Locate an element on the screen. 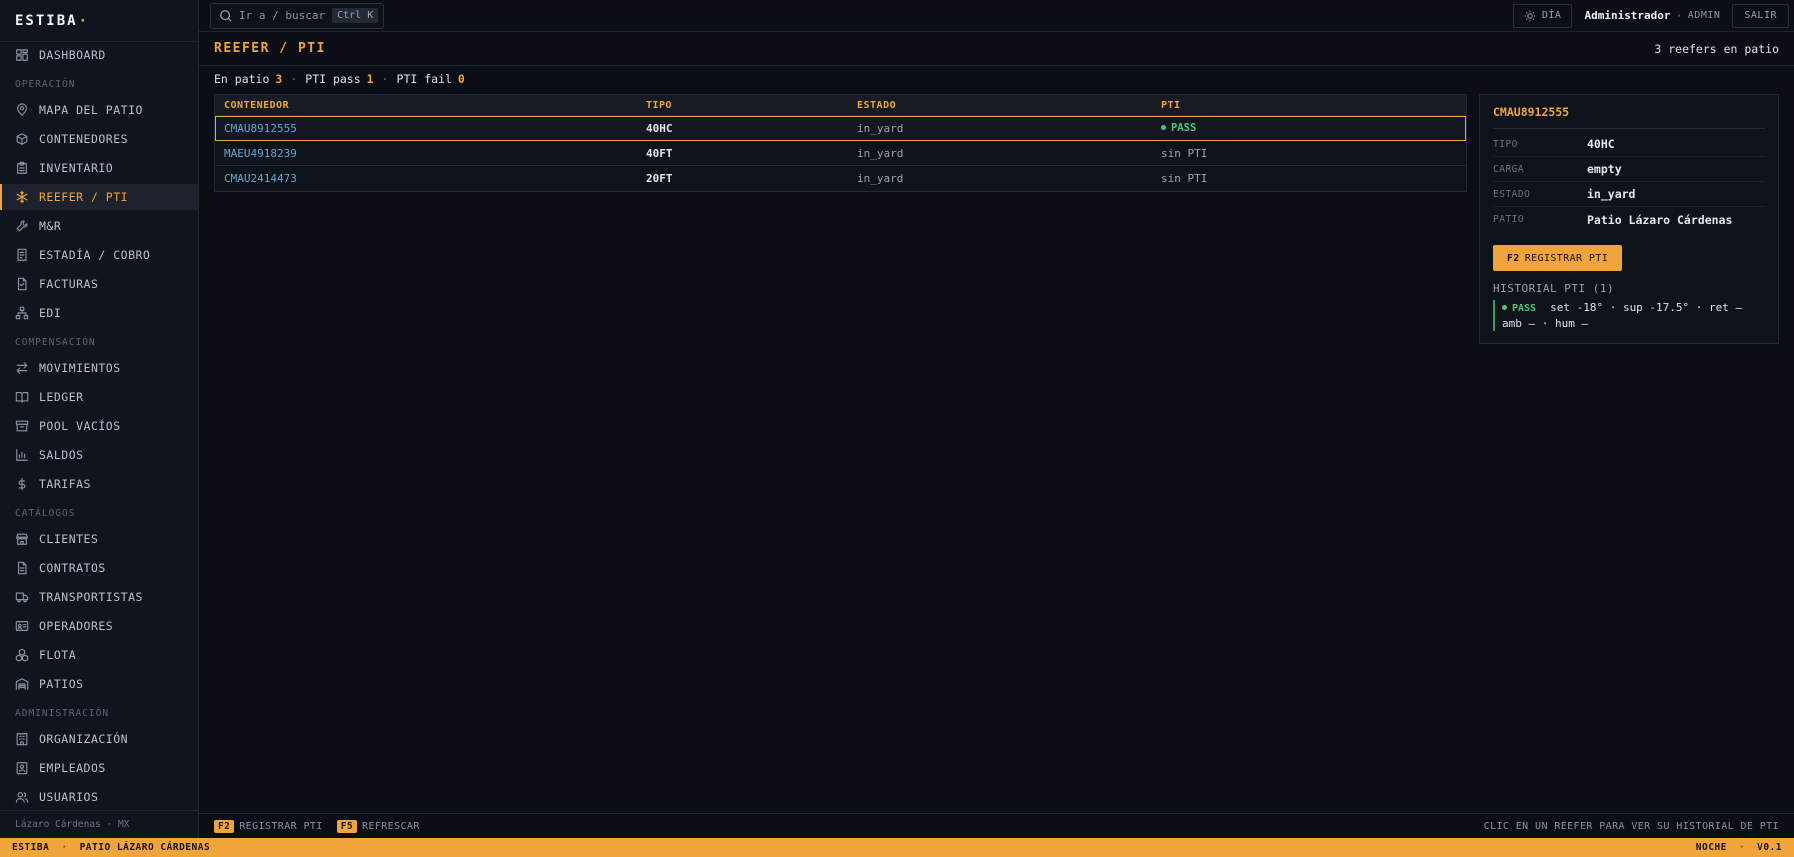 This screenshot has width=1794, height=857. id-card-icon is located at coordinates (21, 626).